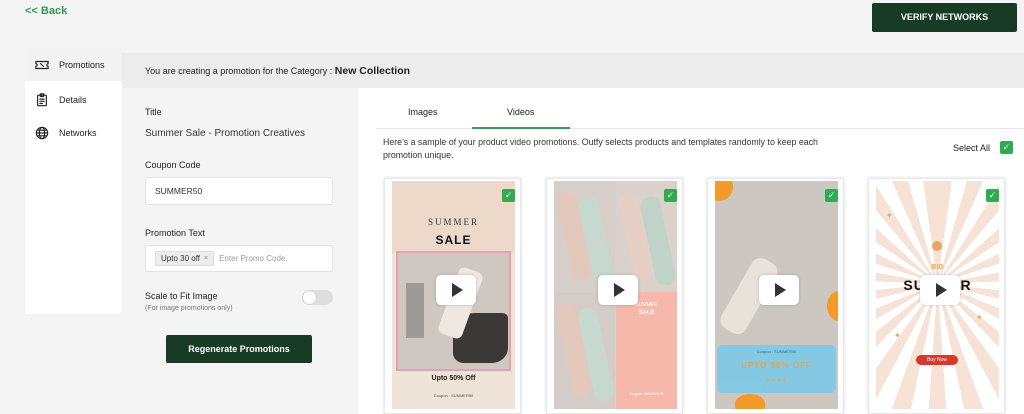 The image size is (1024, 414). I want to click on tab-videos: Videos, so click(520, 112).